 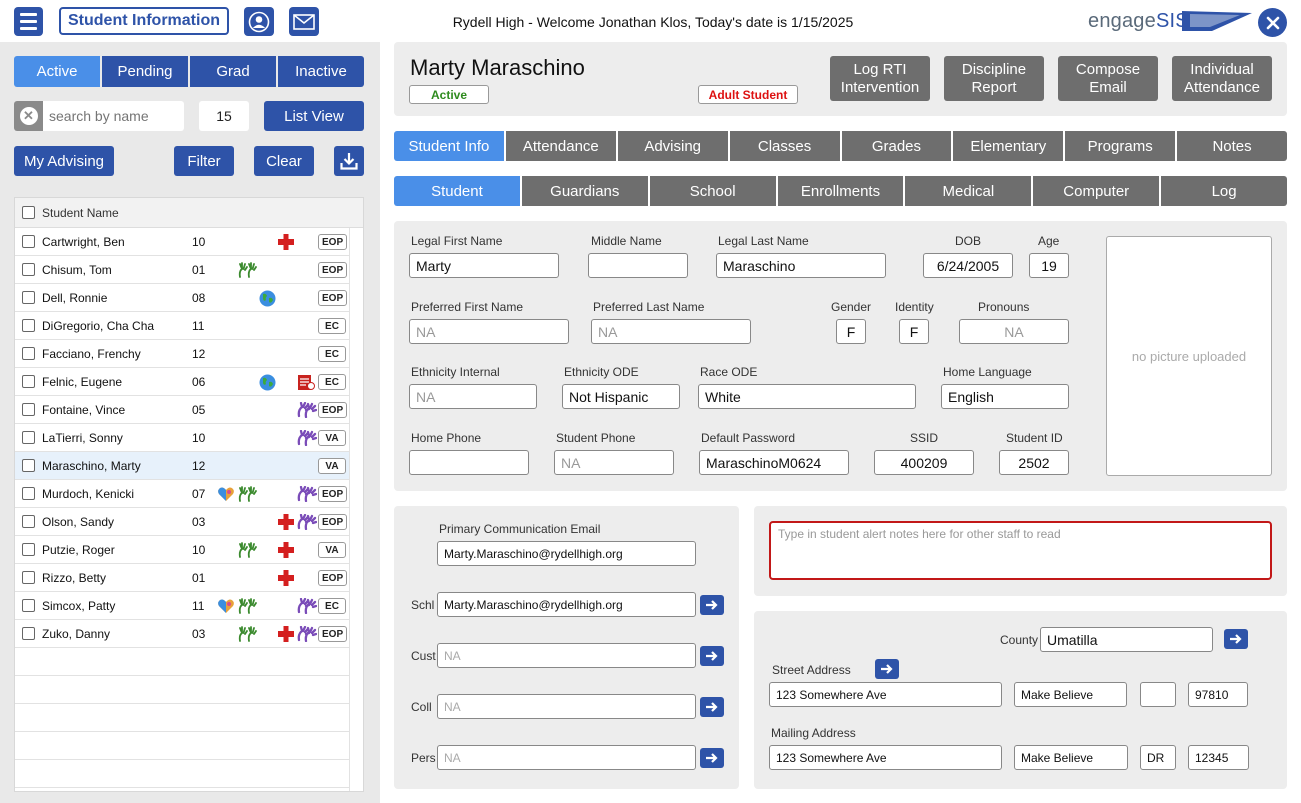 What do you see at coordinates (784, 146) in the screenshot?
I see `tab-classes: Classes` at bounding box center [784, 146].